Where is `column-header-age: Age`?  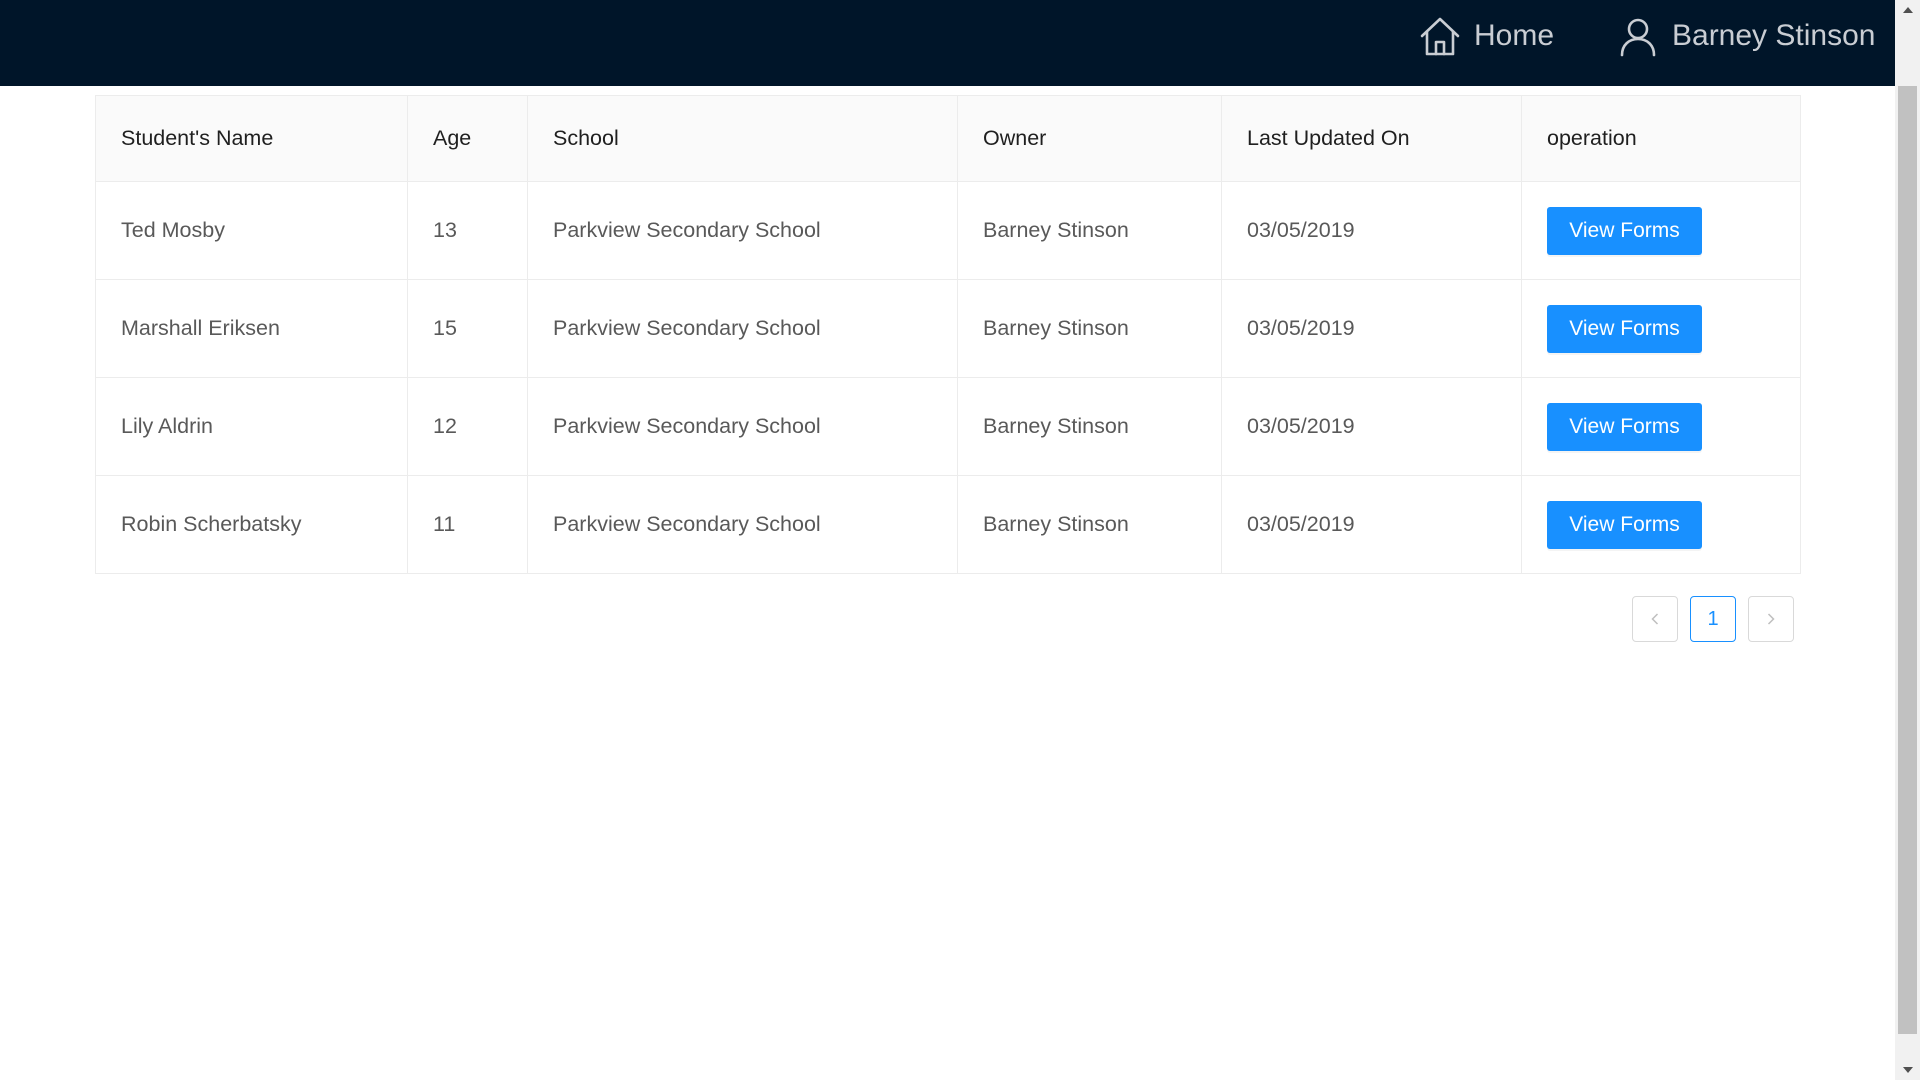
column-header-age: Age is located at coordinates (467, 138).